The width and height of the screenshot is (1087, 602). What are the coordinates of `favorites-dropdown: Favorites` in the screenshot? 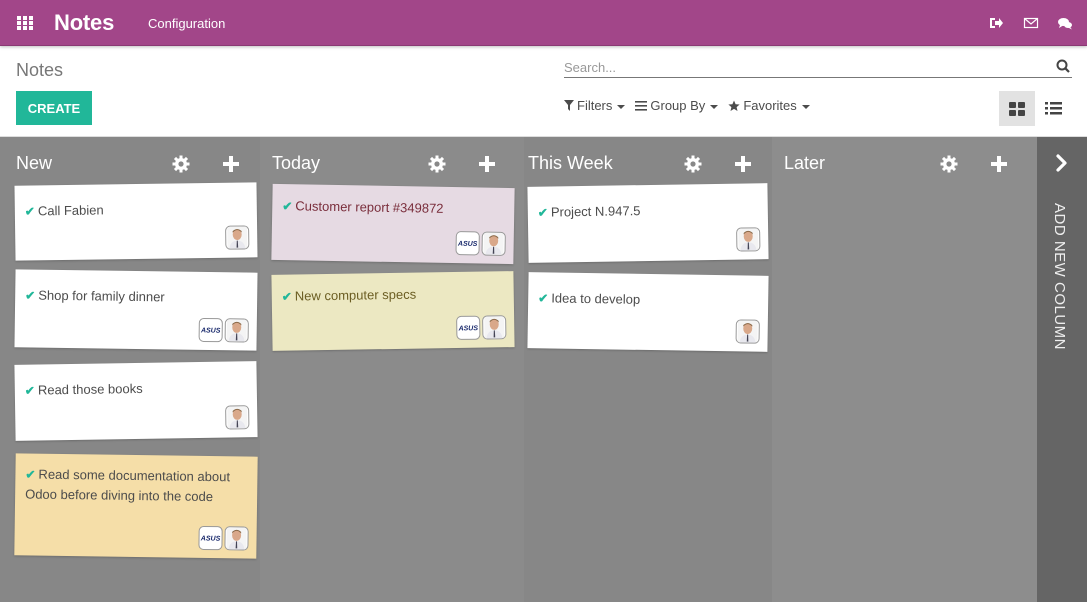 It's located at (769, 105).